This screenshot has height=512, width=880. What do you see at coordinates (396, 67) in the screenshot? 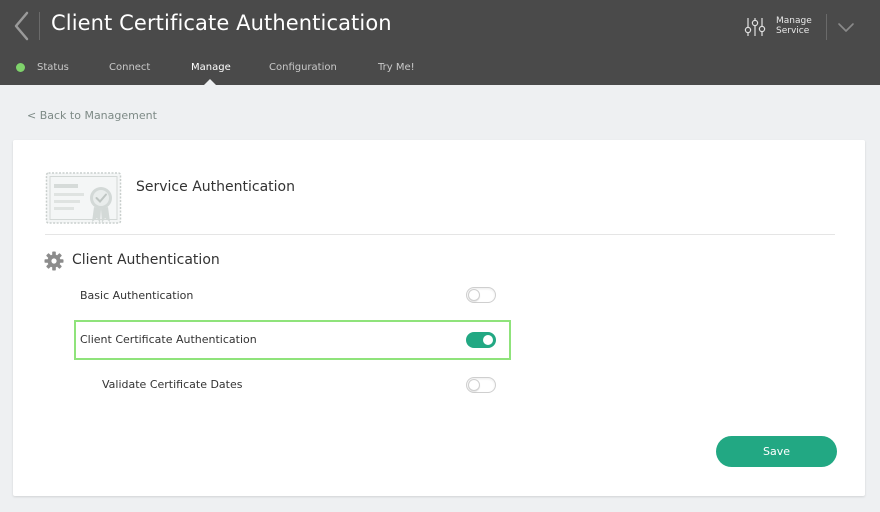
I see `tab-try-me: Try Me!` at bounding box center [396, 67].